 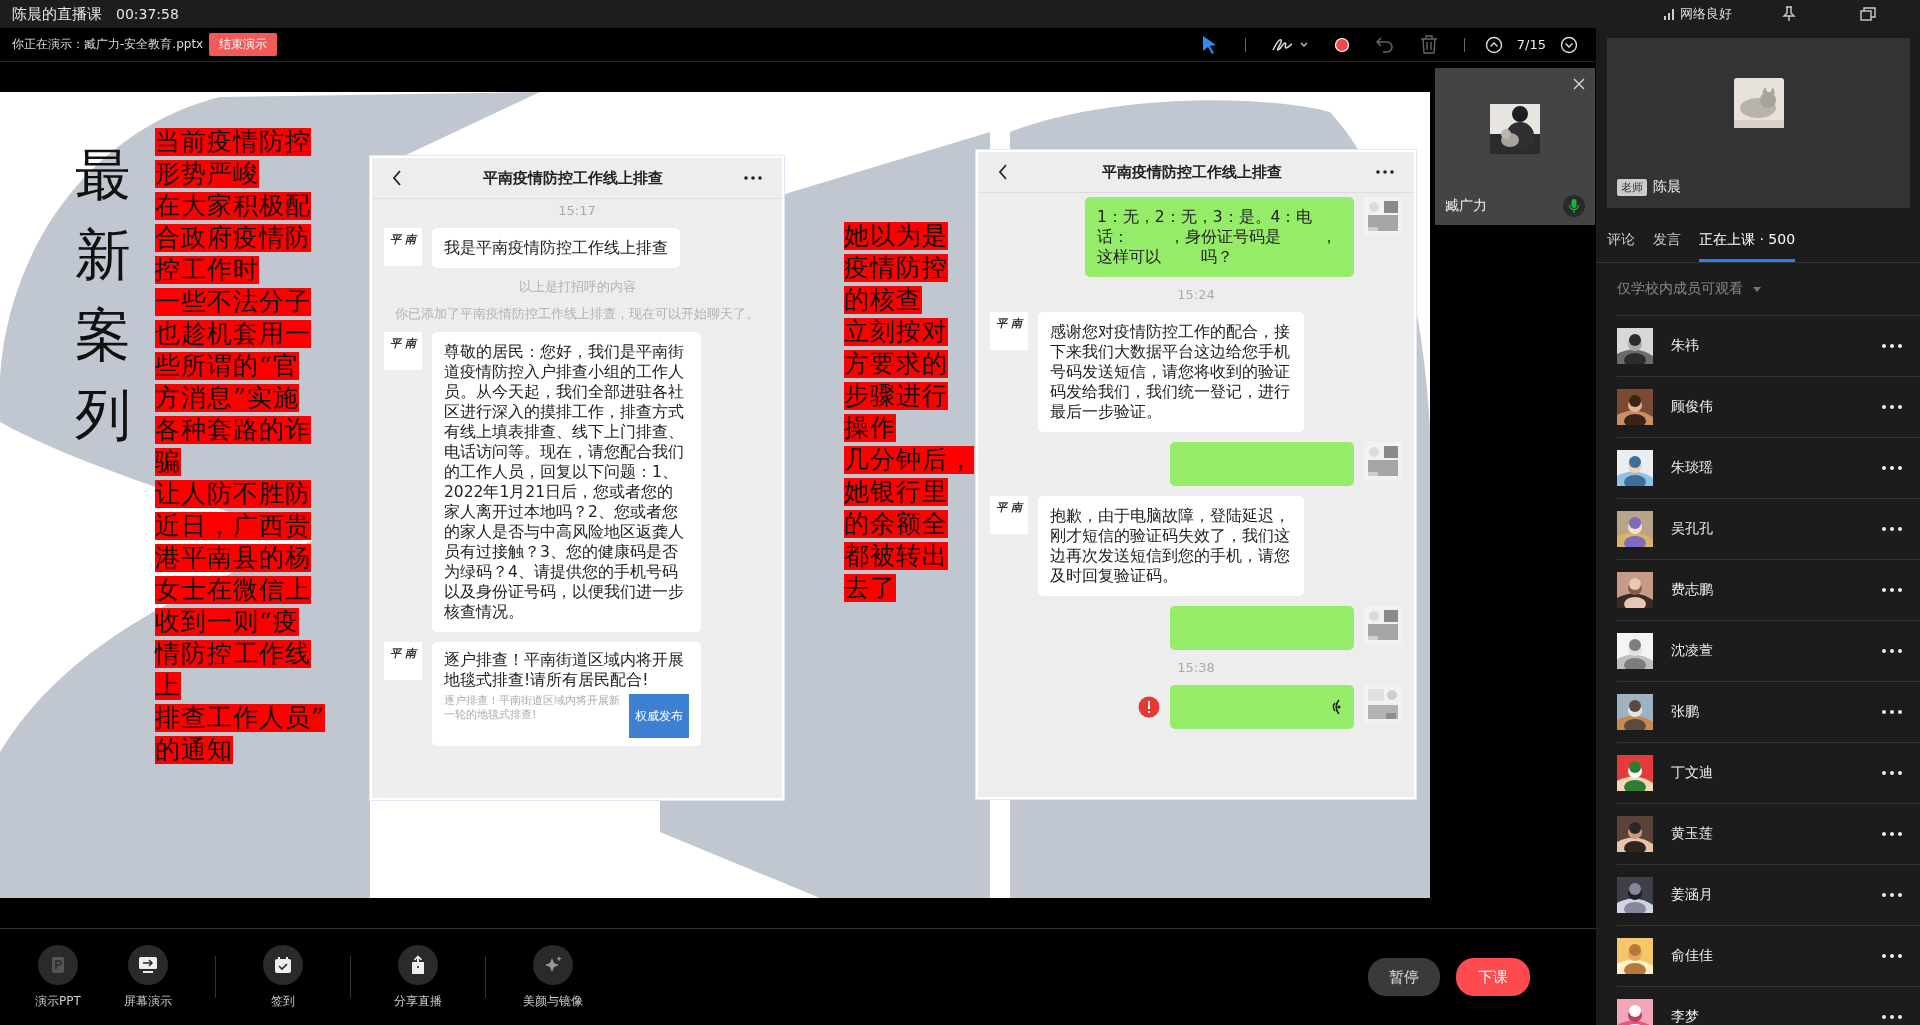 What do you see at coordinates (1171, 546) in the screenshot?
I see `message-bubble: 抱歉，由于电脑故障，登陆延迟，刚才短信的验证码失效了，我们这边再次发送短信到您的手机，请您及时回复验证码。` at bounding box center [1171, 546].